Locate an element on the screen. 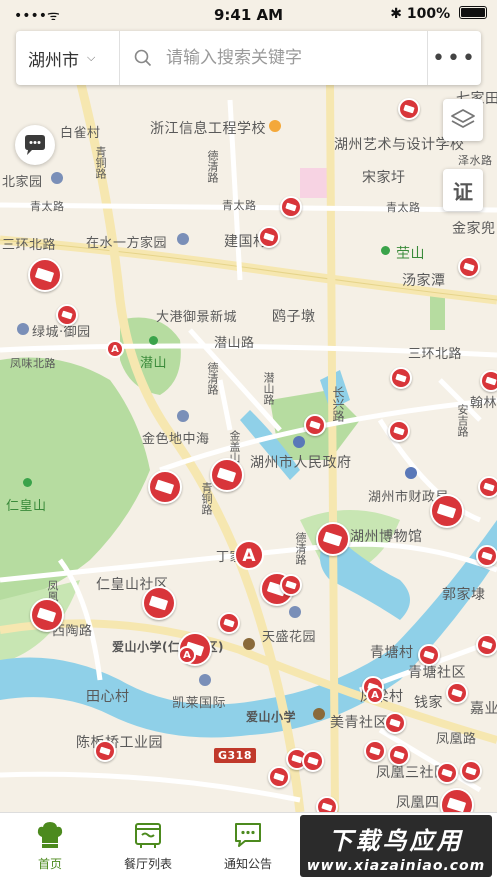 Image resolution: width=497 pixels, height=883 pixels. map-label: 鸥子墩 is located at coordinates (294, 317).